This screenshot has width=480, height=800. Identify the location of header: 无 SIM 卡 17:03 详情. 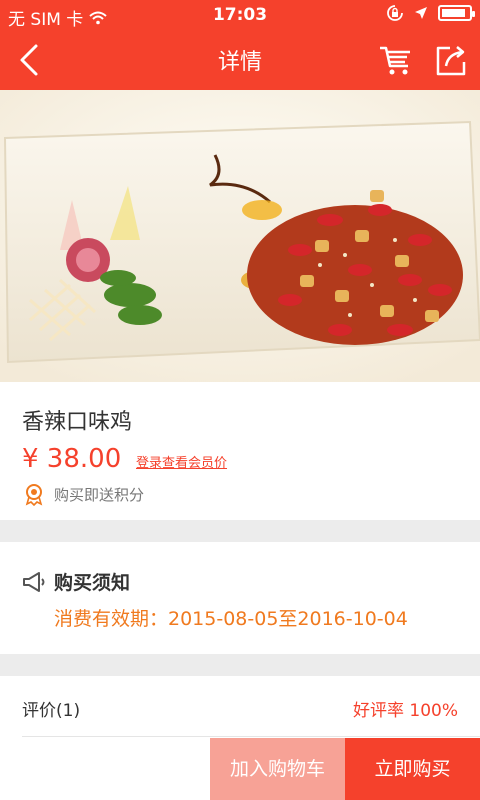
(240, 45).